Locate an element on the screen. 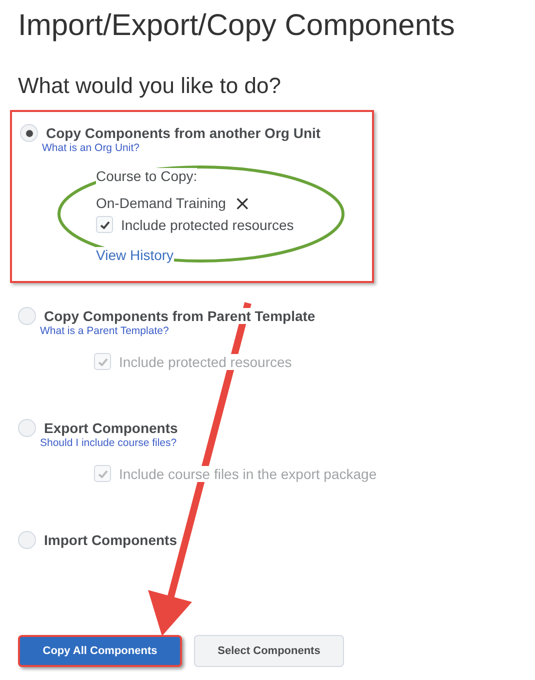  course-label: Course to Copy: is located at coordinates (147, 176).